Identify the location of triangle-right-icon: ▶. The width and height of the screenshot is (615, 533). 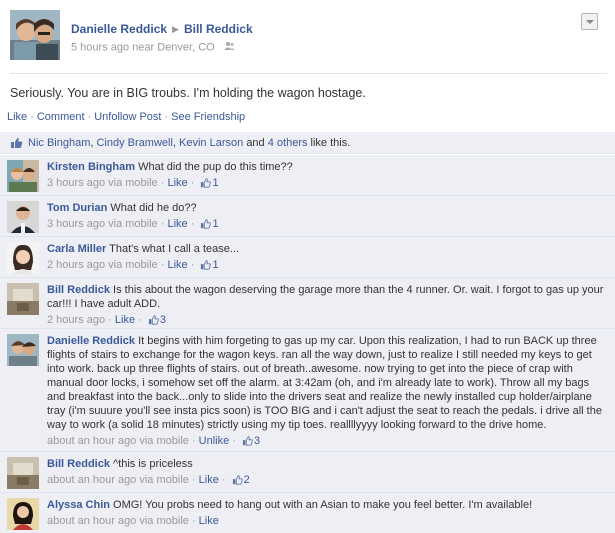
(175, 29).